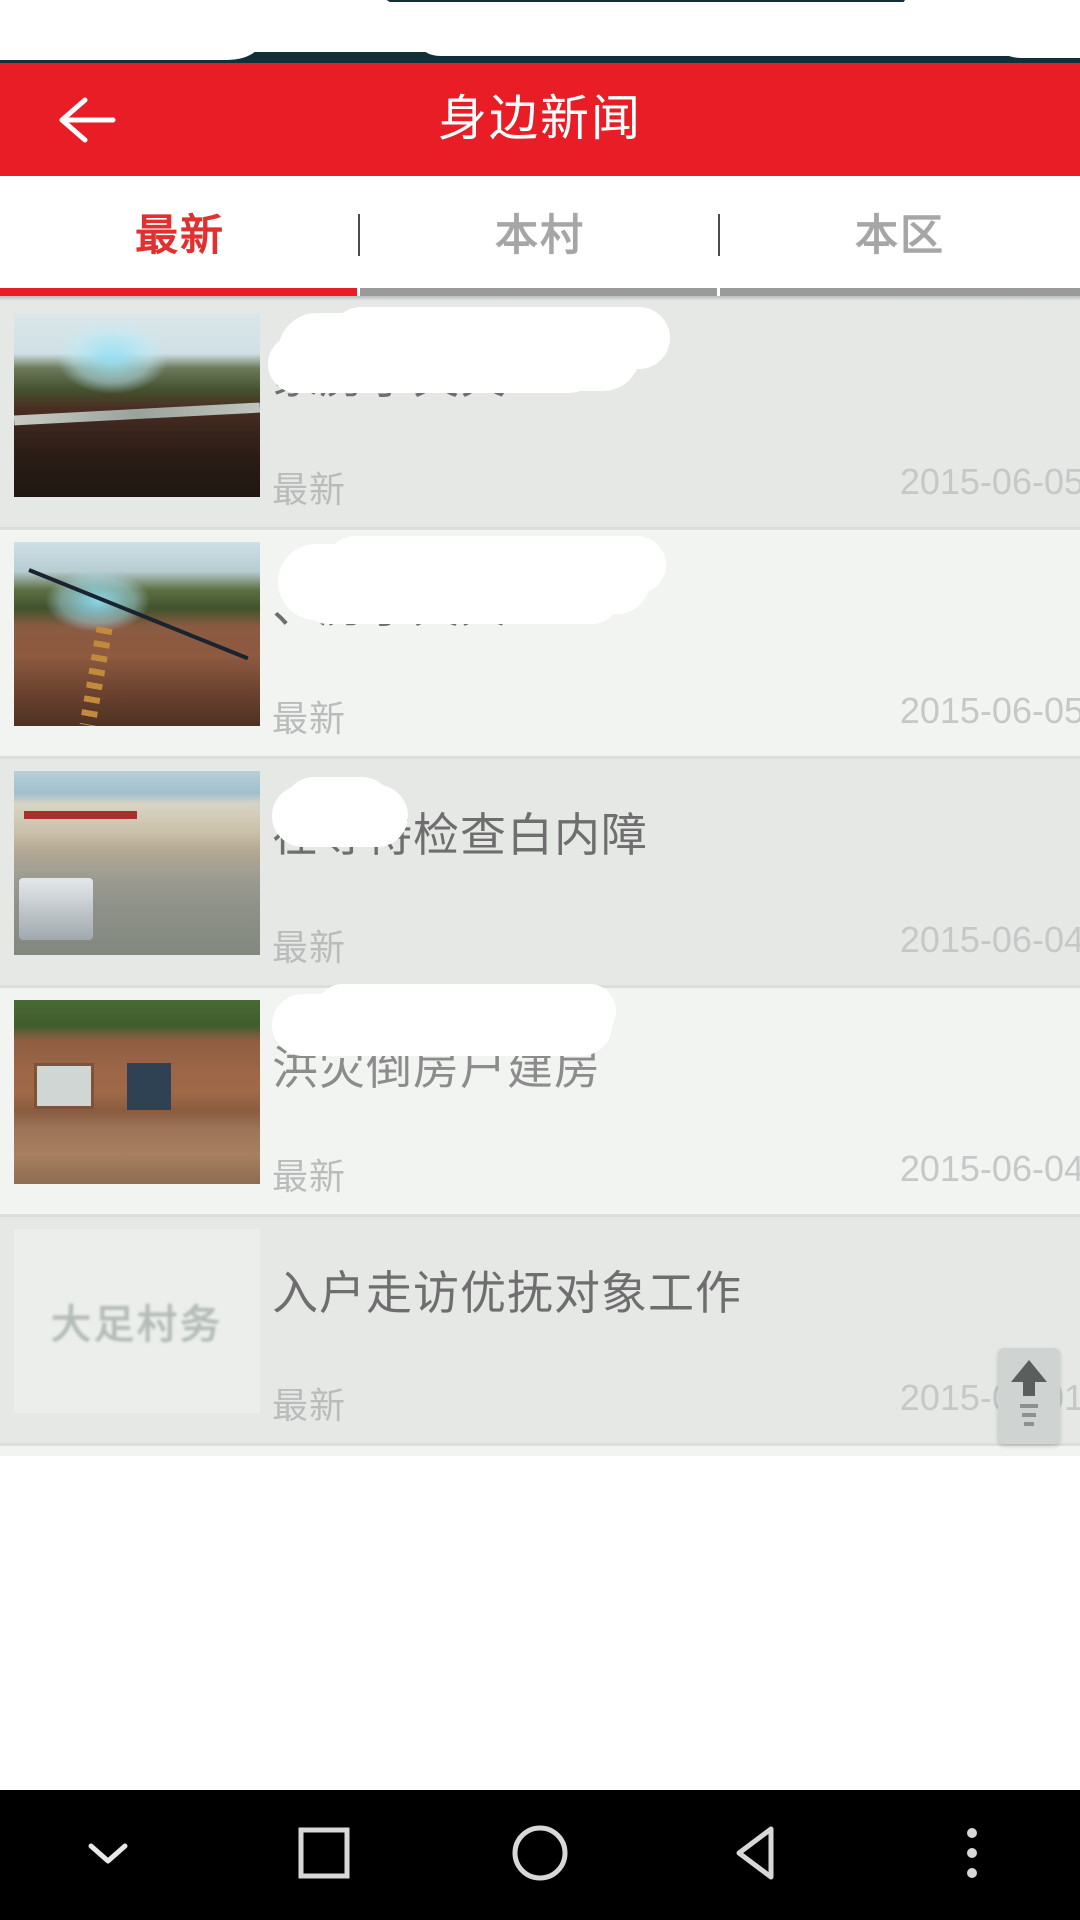 The height and width of the screenshot is (1920, 1080). What do you see at coordinates (137, 1325) in the screenshot?
I see `thumbnail-placeholder-text: 大足村务` at bounding box center [137, 1325].